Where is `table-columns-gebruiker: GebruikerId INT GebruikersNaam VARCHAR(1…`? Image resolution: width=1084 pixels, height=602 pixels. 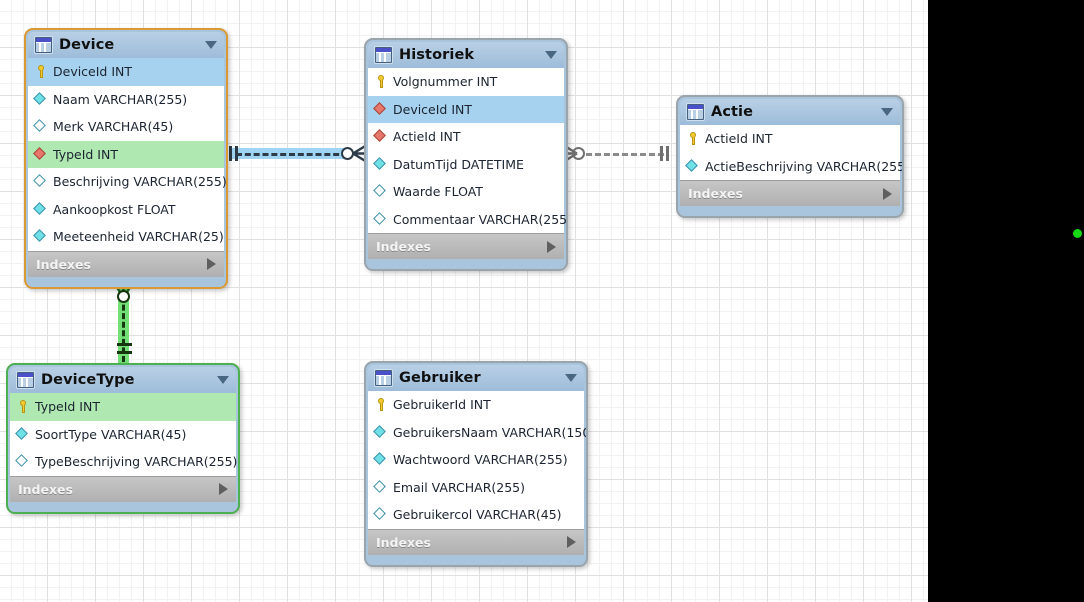 table-columns-gebruiker: GebruikerId INT GebruikersNaam VARCHAR(1… is located at coordinates (477, 460).